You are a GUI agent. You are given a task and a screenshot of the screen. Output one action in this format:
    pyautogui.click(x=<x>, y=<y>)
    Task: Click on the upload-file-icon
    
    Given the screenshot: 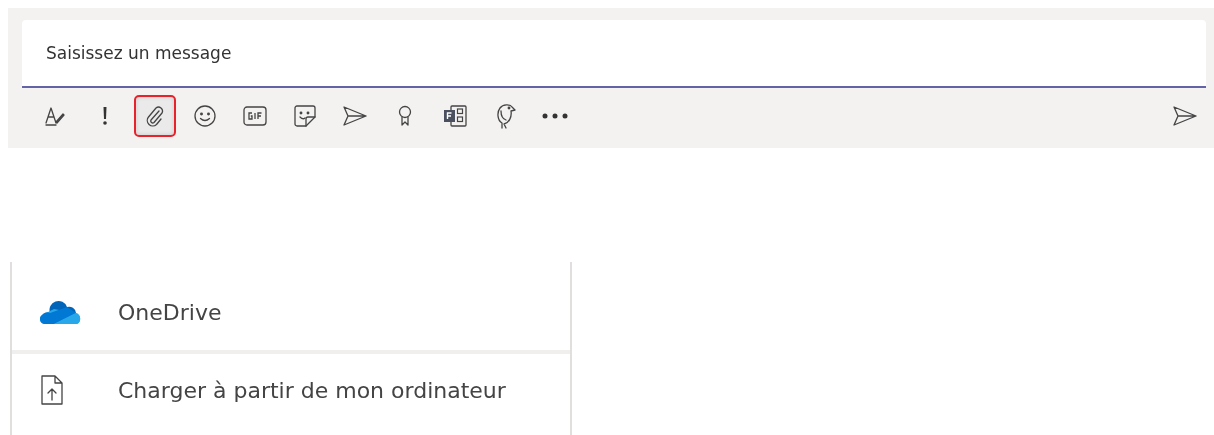 What is the action you would take?
    pyautogui.click(x=52, y=390)
    